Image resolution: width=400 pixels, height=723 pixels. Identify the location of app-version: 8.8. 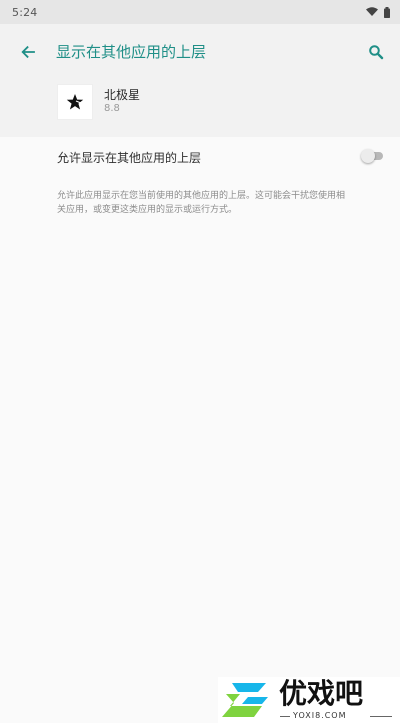
(112, 108).